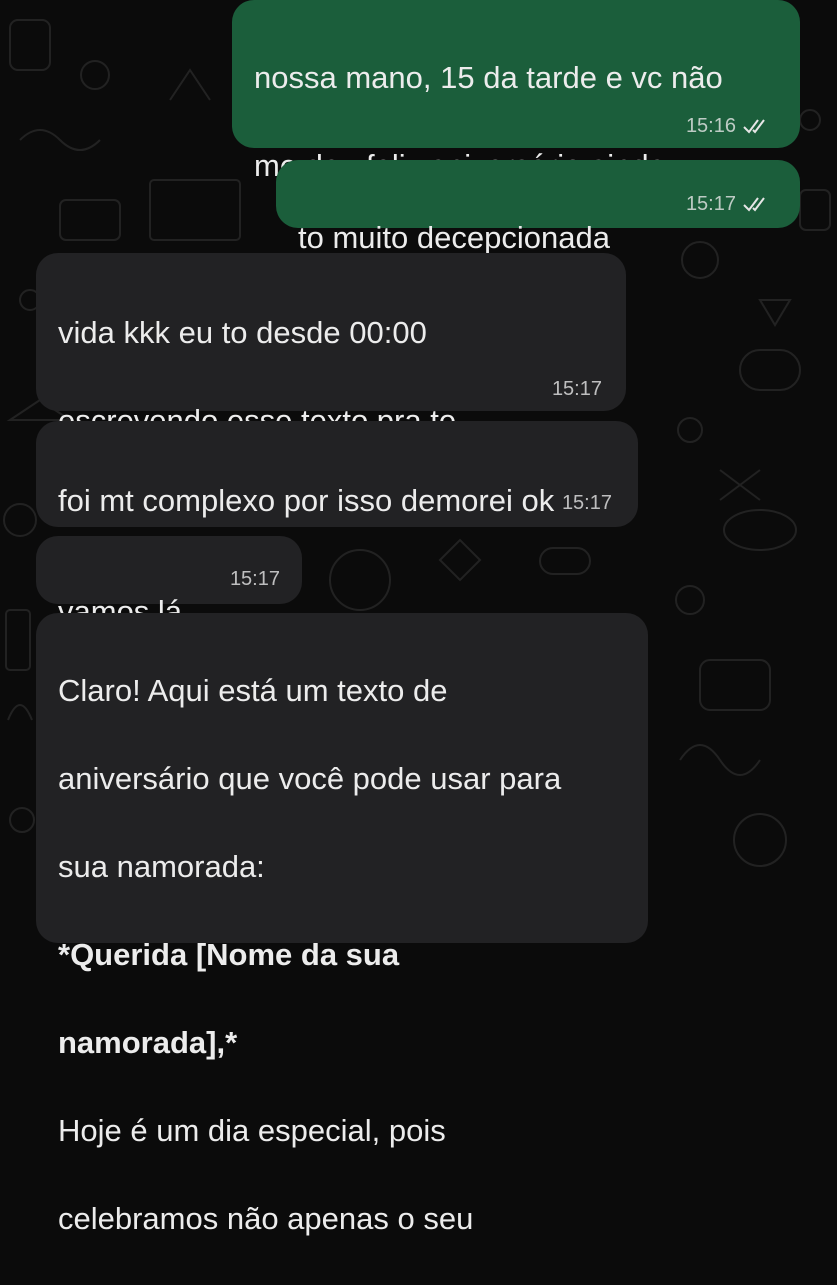 The width and height of the screenshot is (837, 1285). What do you see at coordinates (242, 332) in the screenshot?
I see `message-text: vida kkk eu to desde 00:00` at bounding box center [242, 332].